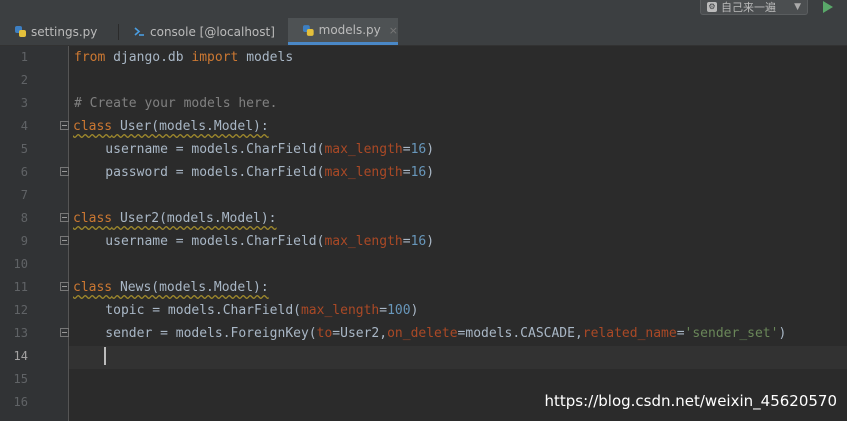 This screenshot has height=421, width=847. What do you see at coordinates (20, 310) in the screenshot?
I see `line-number: 12` at bounding box center [20, 310].